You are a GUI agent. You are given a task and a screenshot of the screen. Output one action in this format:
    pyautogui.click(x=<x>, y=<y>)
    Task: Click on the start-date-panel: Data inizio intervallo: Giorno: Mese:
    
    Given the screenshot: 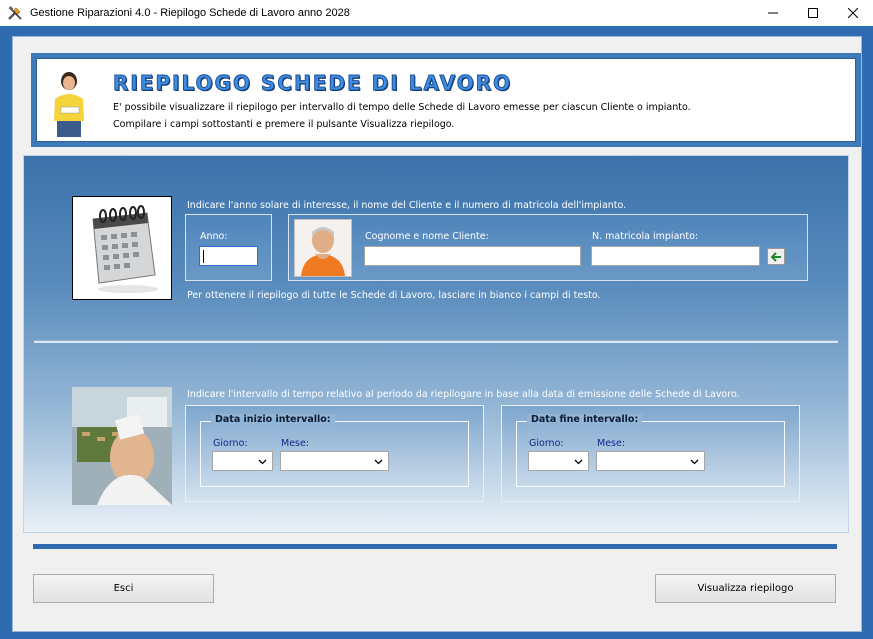 What is the action you would take?
    pyautogui.click(x=334, y=453)
    